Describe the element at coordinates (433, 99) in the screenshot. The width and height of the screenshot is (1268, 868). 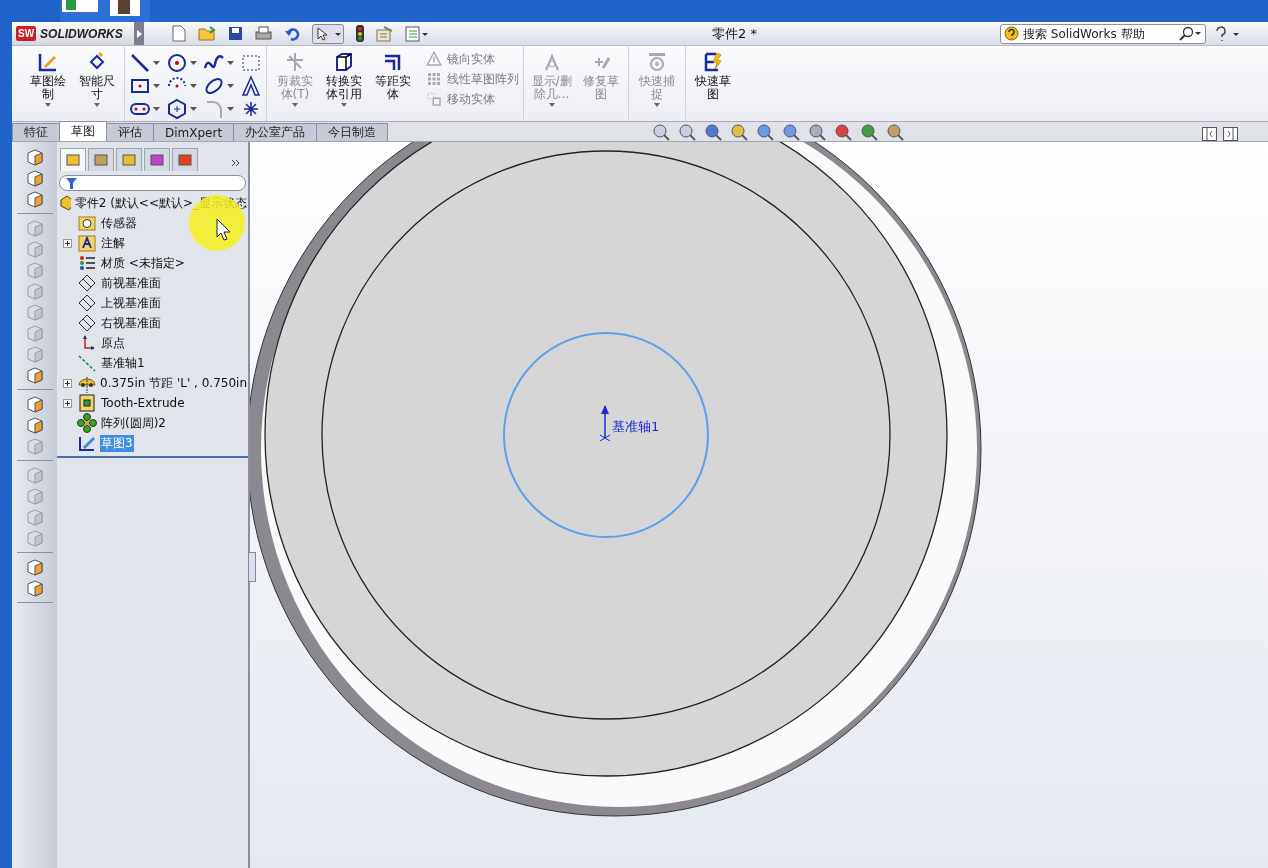
I see `move-icon` at that location.